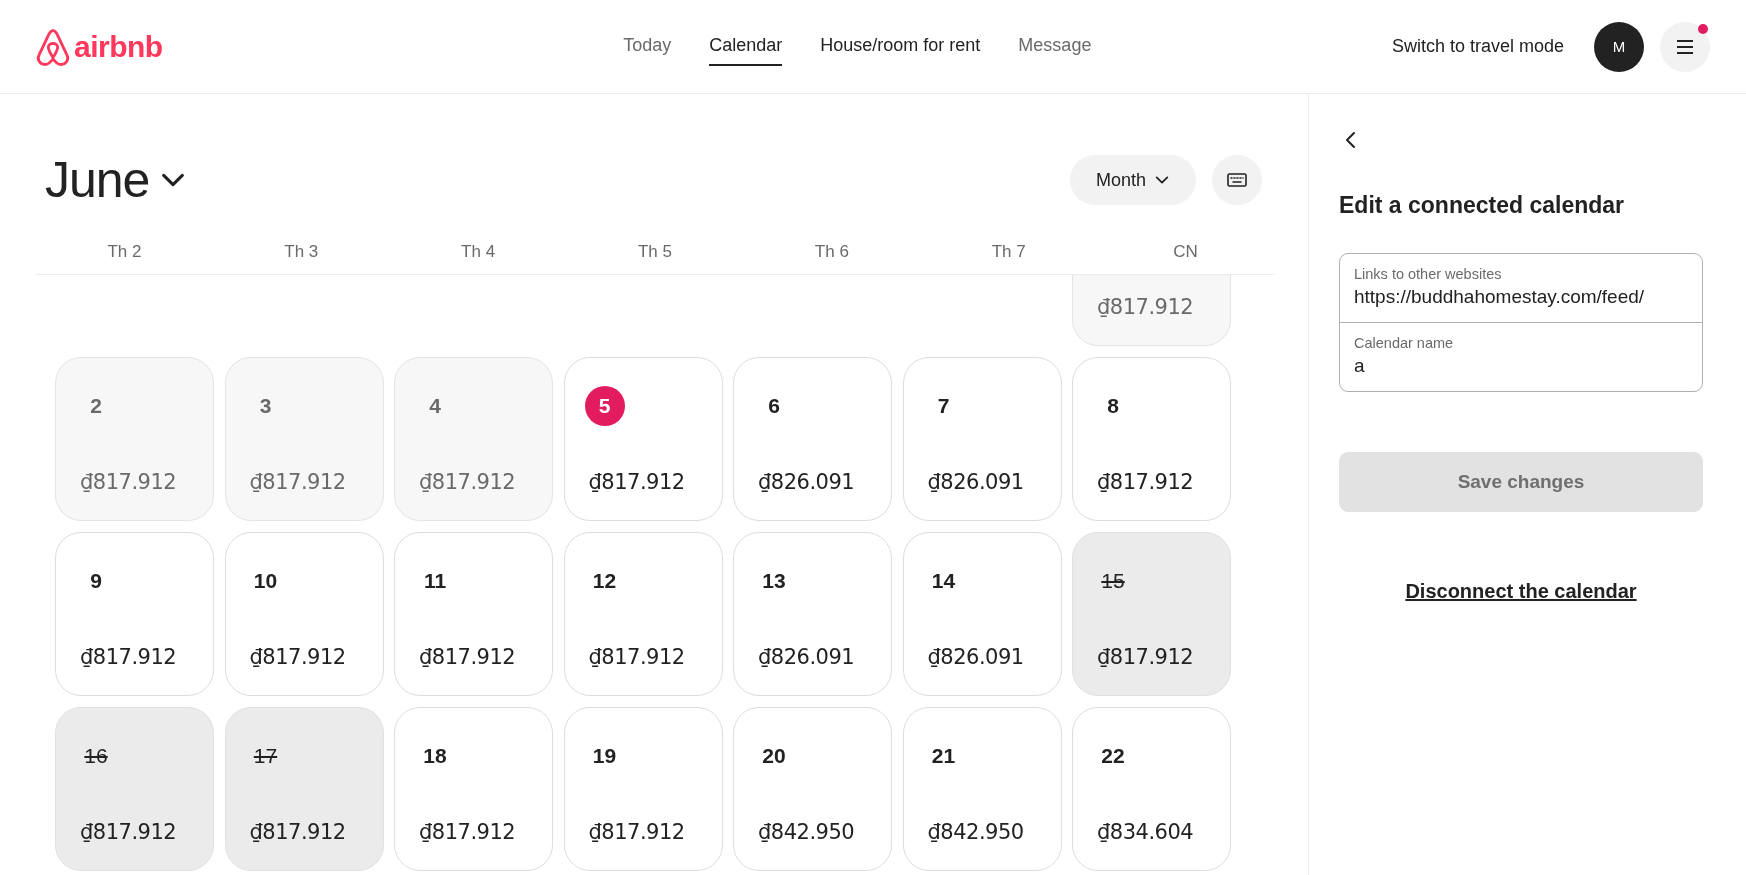 This screenshot has height=875, width=1746. I want to click on weekday-label: Th 4, so click(478, 252).